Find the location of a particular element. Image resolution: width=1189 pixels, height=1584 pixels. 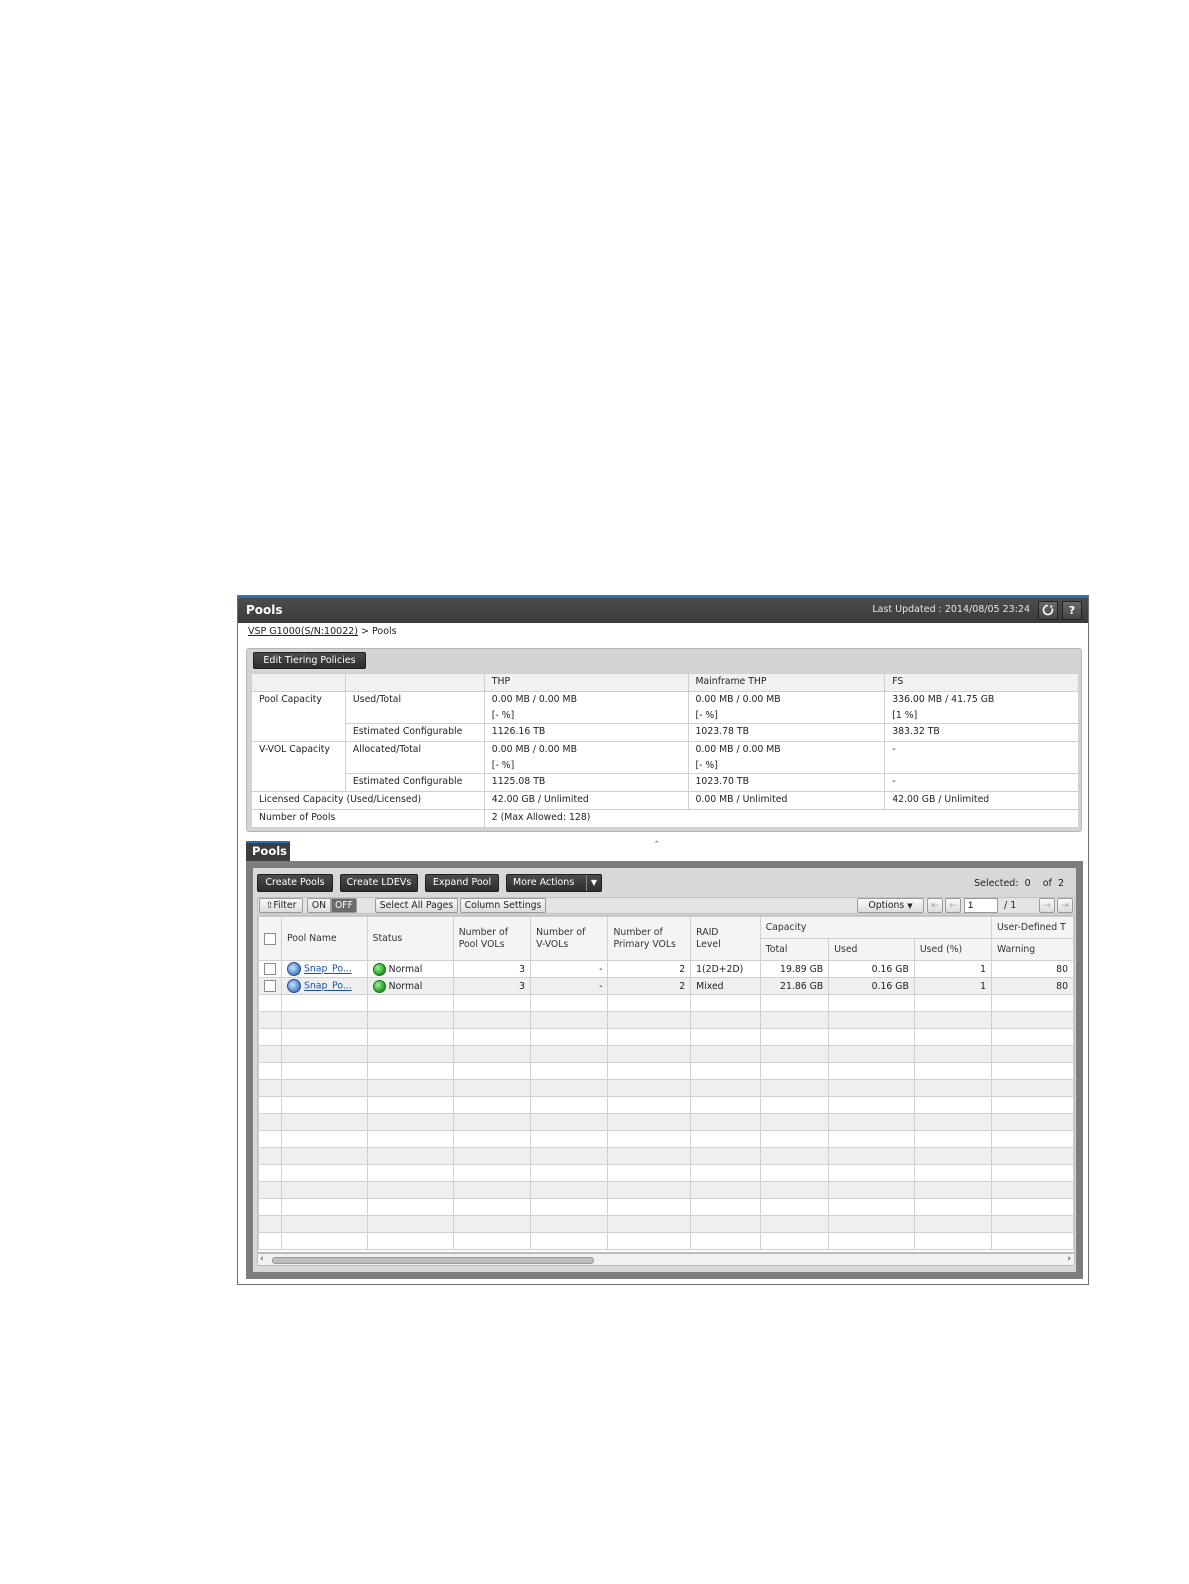

next-page-icon: → is located at coordinates (1047, 905).